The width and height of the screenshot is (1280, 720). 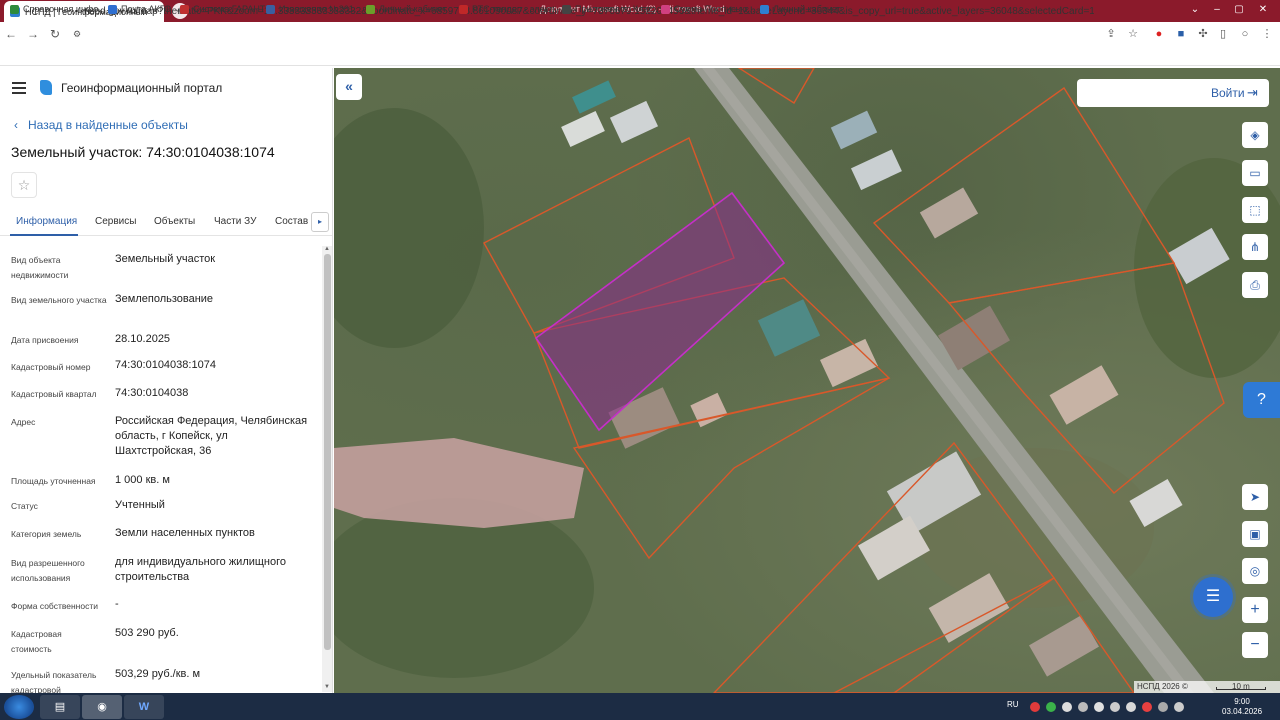 I want to click on minimize-icon: –, so click(x=1217, y=10).